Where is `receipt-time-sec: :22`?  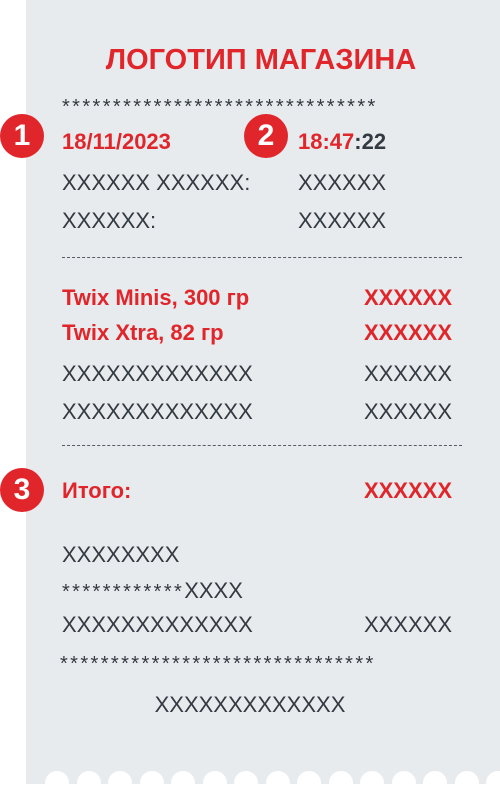
receipt-time-sec: :22 is located at coordinates (370, 141).